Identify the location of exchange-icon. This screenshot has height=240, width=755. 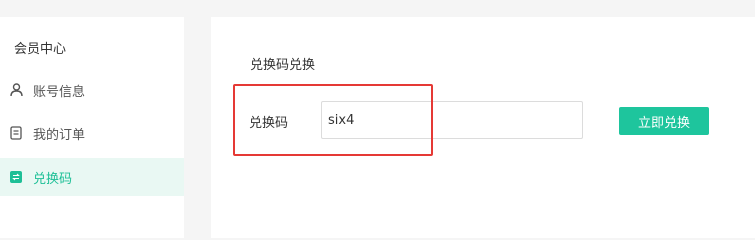
(16, 177).